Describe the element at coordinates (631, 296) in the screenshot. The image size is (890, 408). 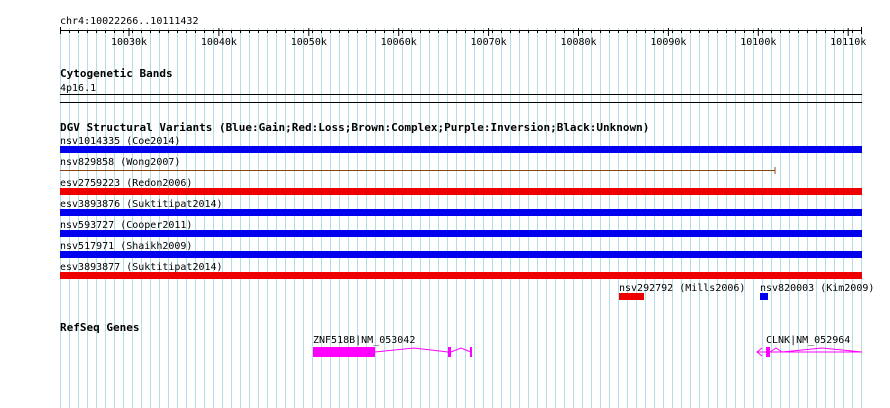
I see `variant-bar-nsv292792` at that location.